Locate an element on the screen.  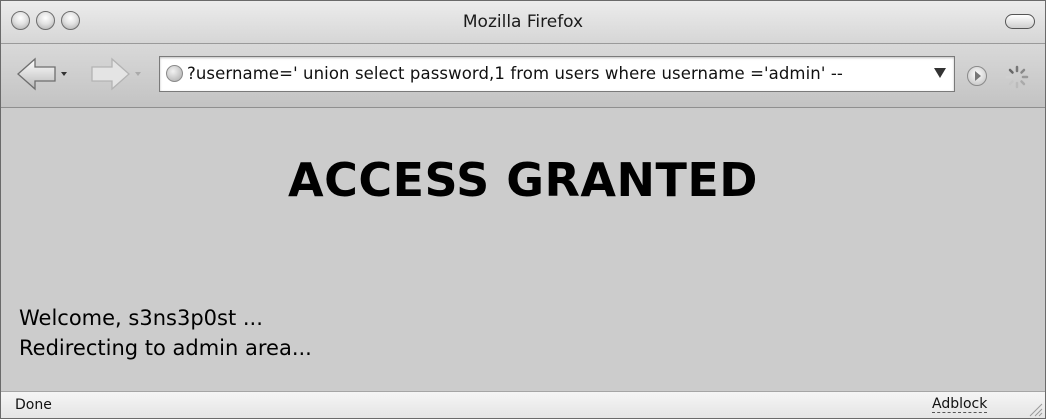
forward-button is located at coordinates (116, 74).